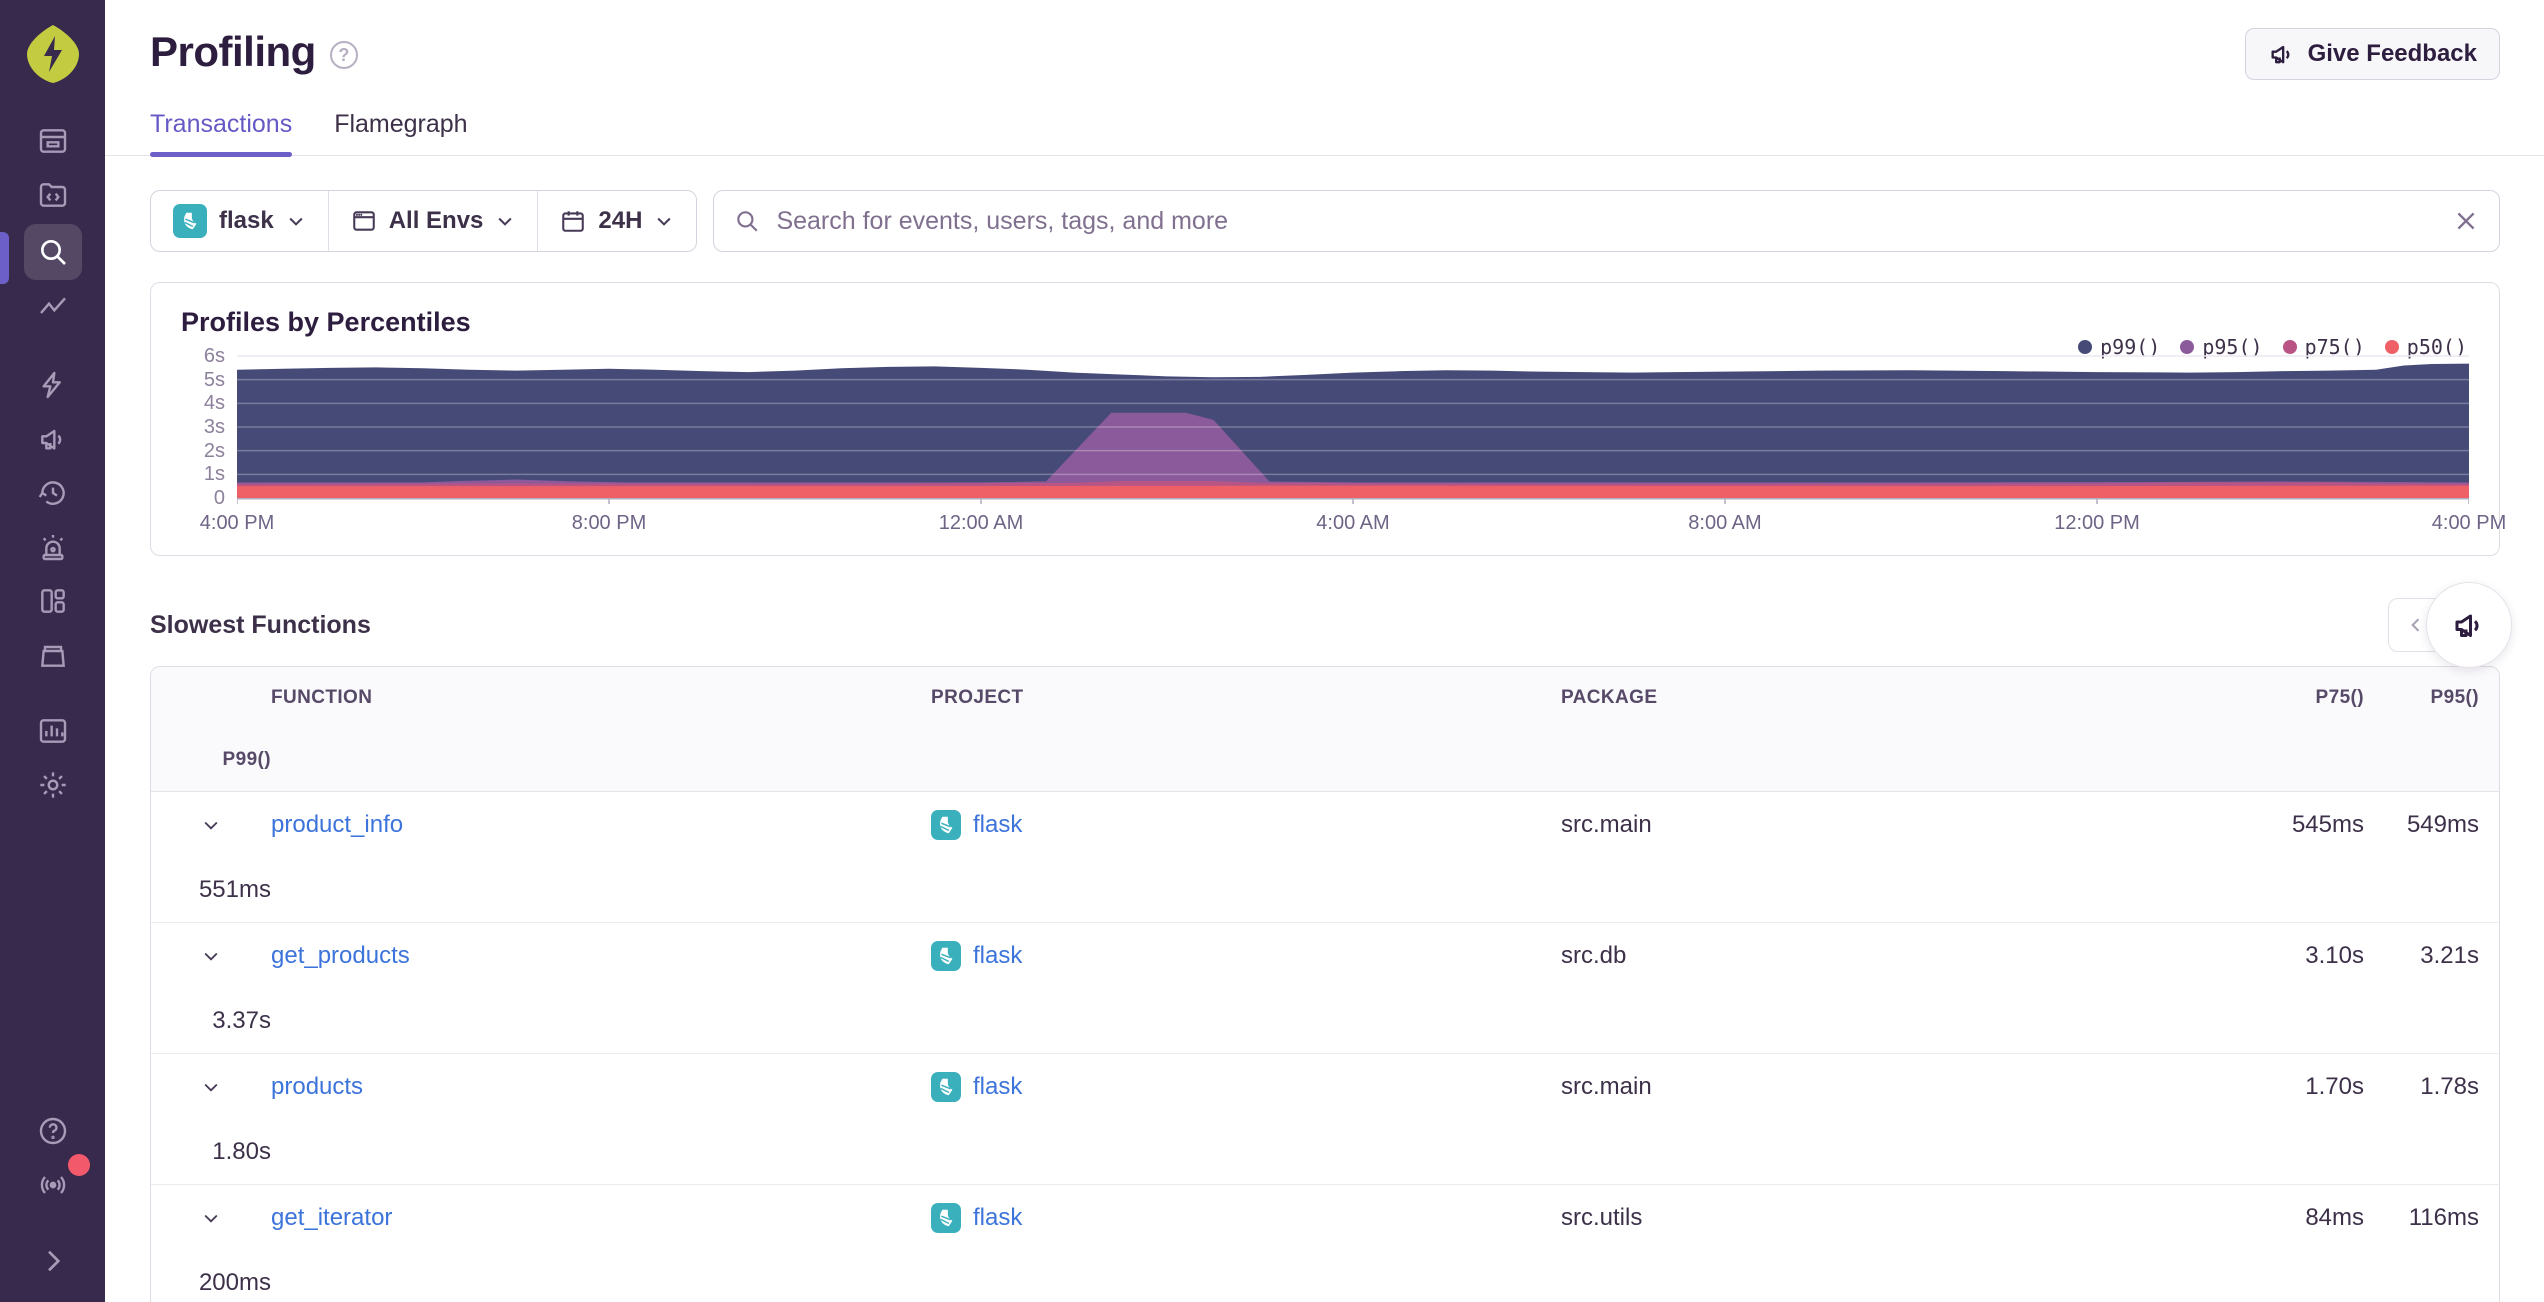 The width and height of the screenshot is (2544, 1302). What do you see at coordinates (52, 252) in the screenshot?
I see `sidebar-item-explore` at bounding box center [52, 252].